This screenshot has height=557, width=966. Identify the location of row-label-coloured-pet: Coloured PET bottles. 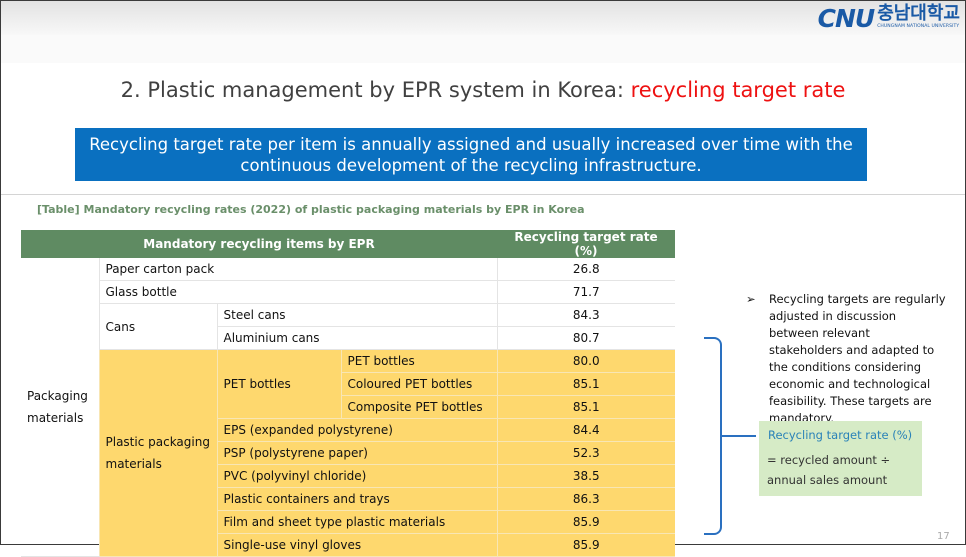
(418, 384).